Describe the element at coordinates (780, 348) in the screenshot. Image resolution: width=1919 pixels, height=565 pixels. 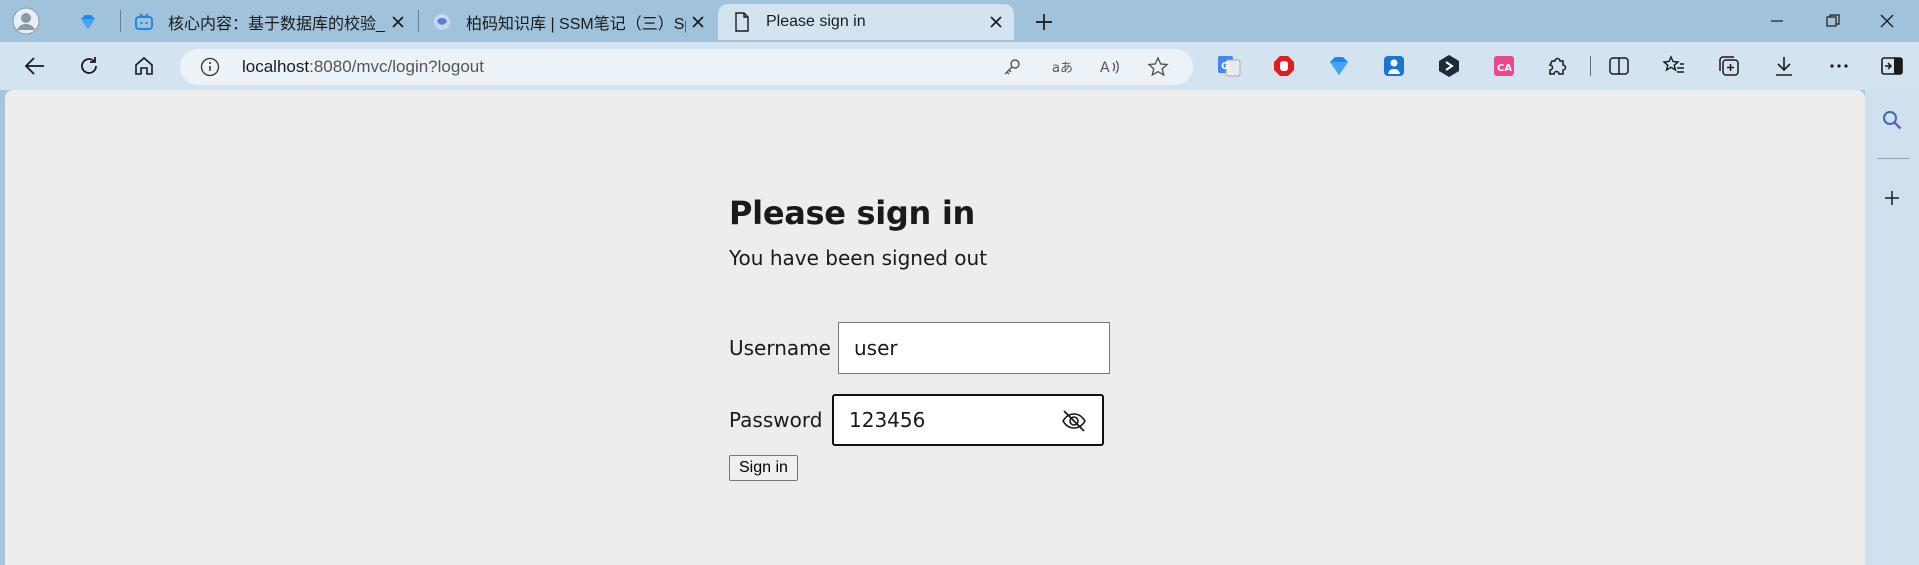
I see `username-label: Username` at that location.